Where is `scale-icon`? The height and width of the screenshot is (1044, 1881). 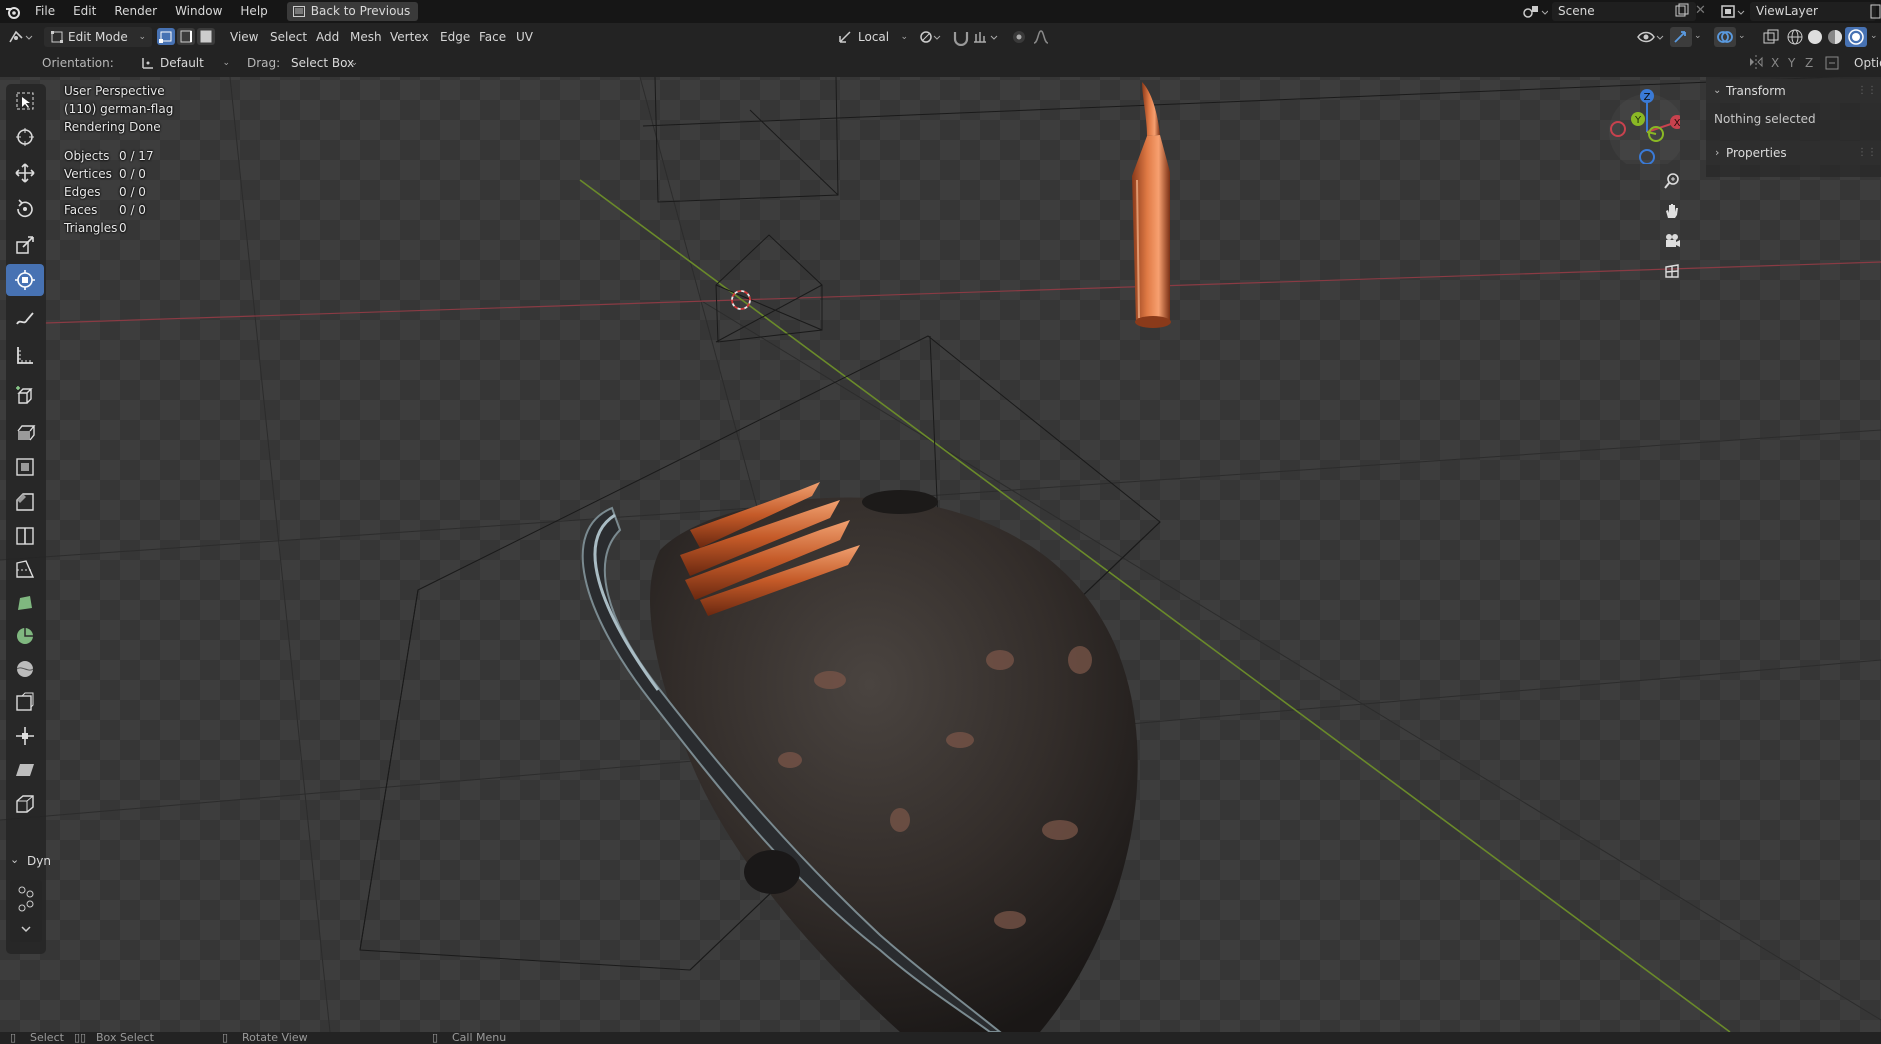
scale-icon is located at coordinates (25, 245).